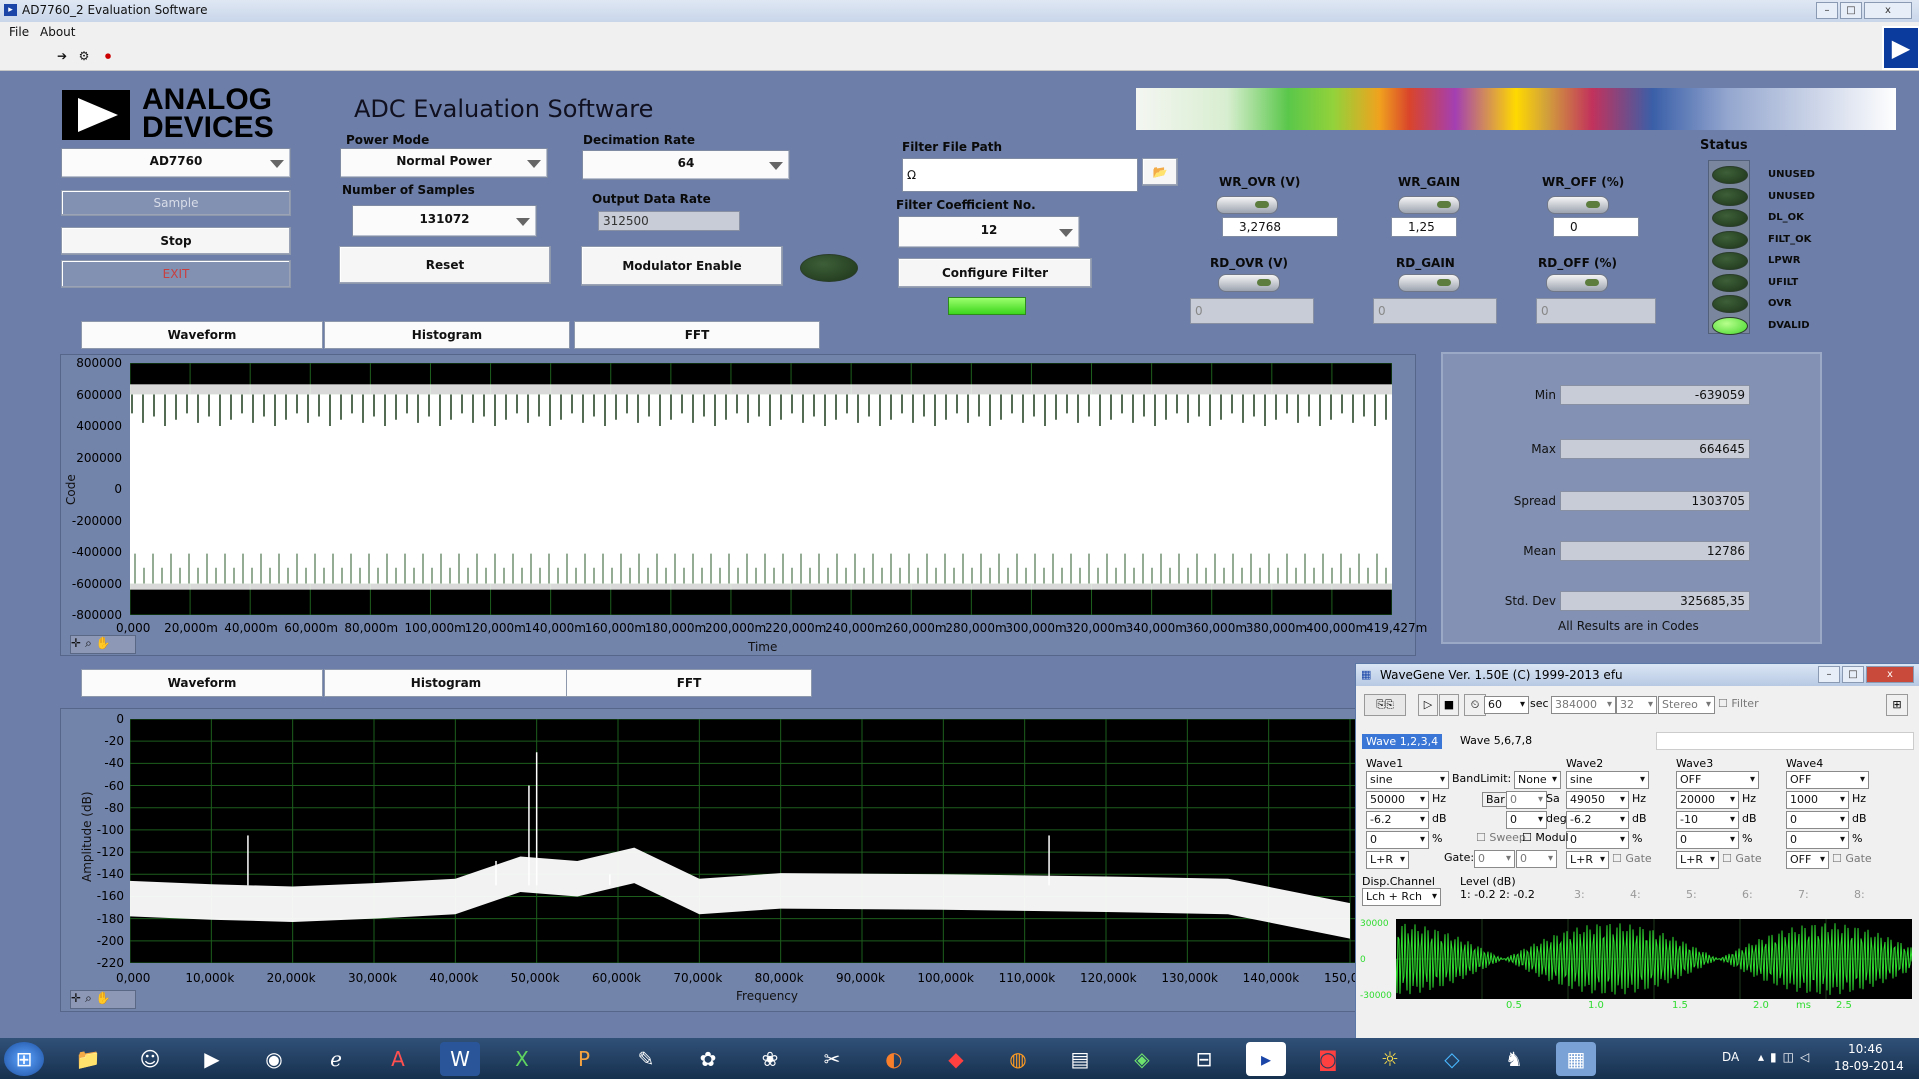  What do you see at coordinates (1730, 1057) in the screenshot?
I see `language-indicator: DA` at bounding box center [1730, 1057].